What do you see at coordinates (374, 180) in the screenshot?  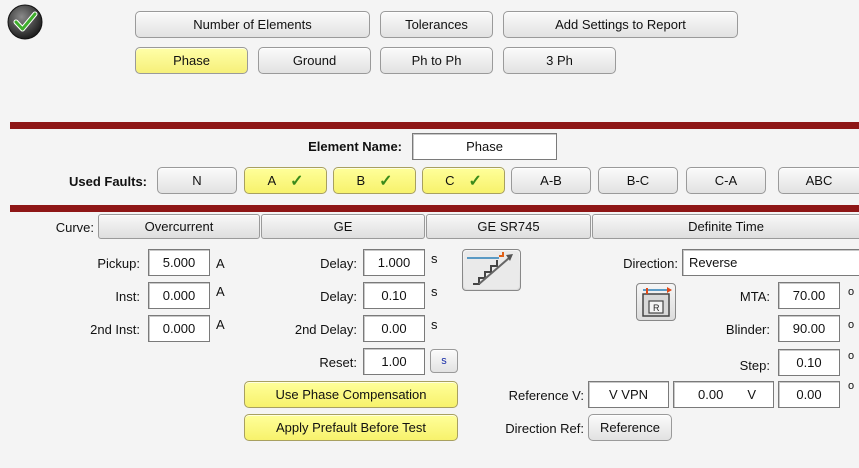 I see `fault-button-b: B ✓` at bounding box center [374, 180].